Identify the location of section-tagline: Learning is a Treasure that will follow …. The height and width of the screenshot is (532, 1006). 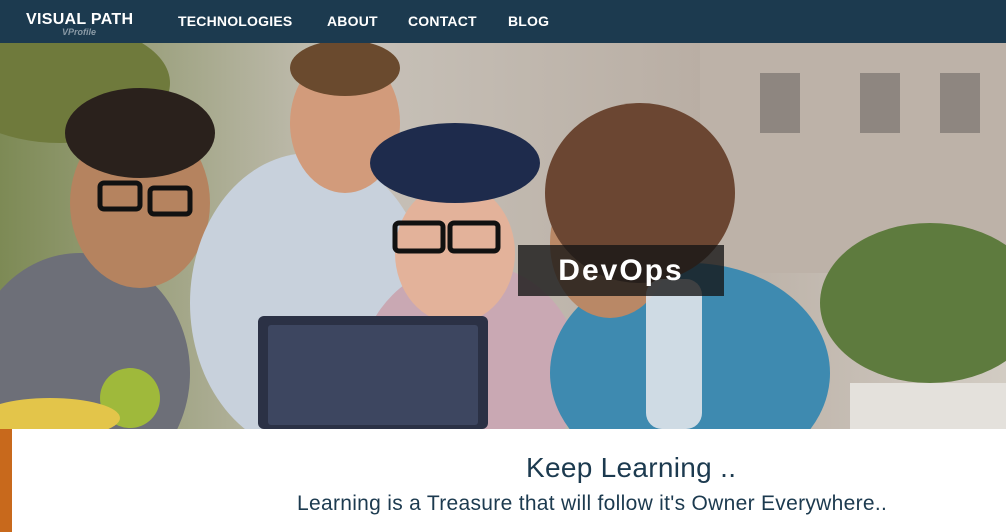
(592, 503).